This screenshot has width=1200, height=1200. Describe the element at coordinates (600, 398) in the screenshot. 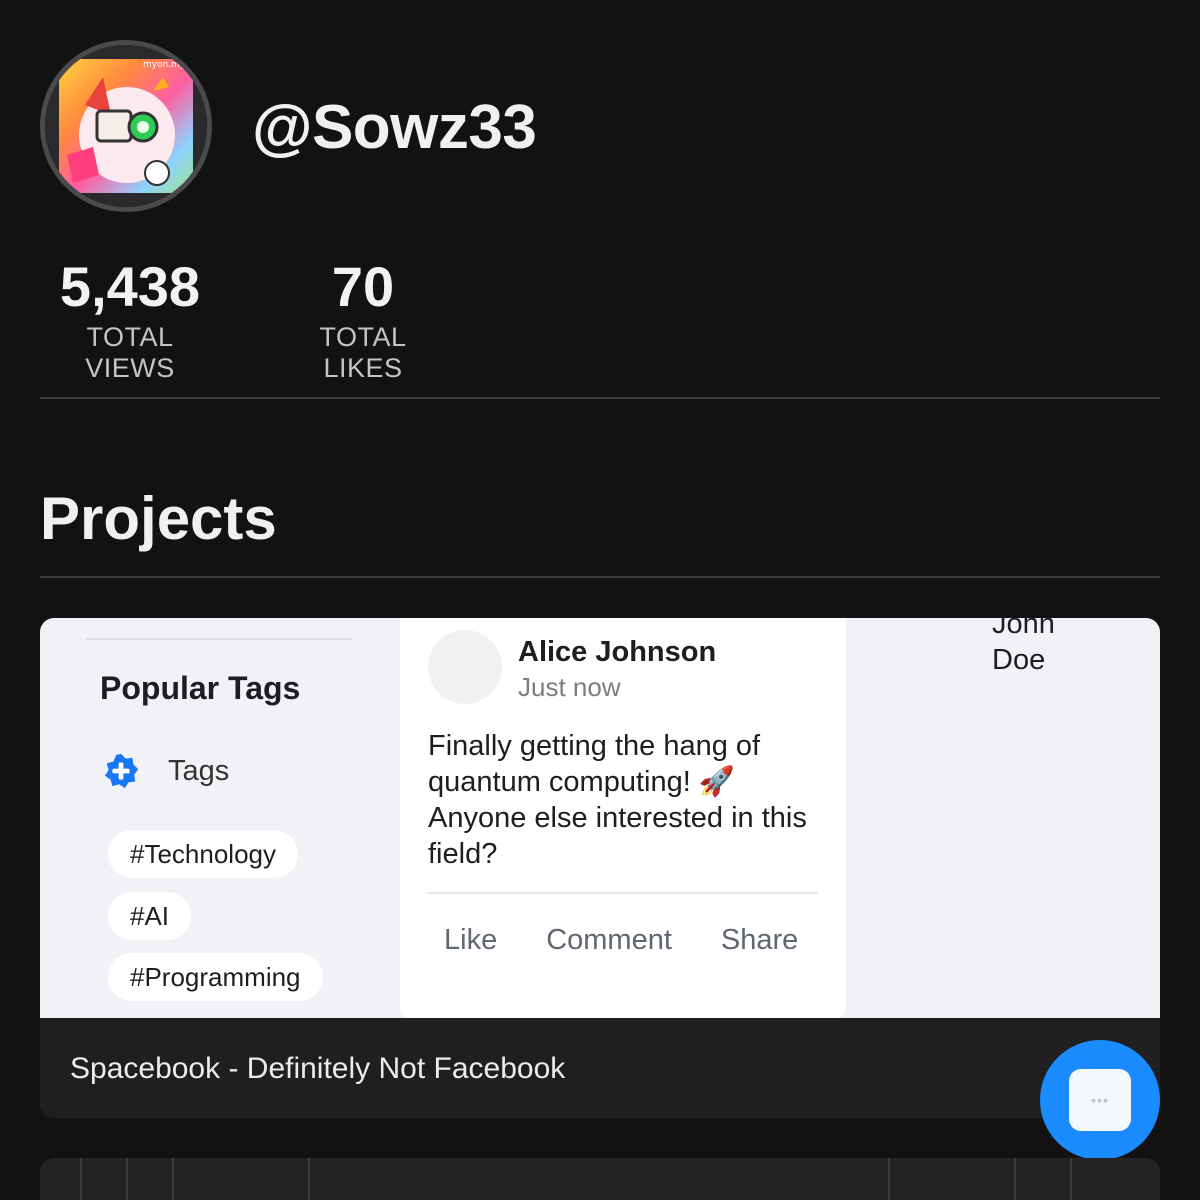

I see `stats-divider` at that location.